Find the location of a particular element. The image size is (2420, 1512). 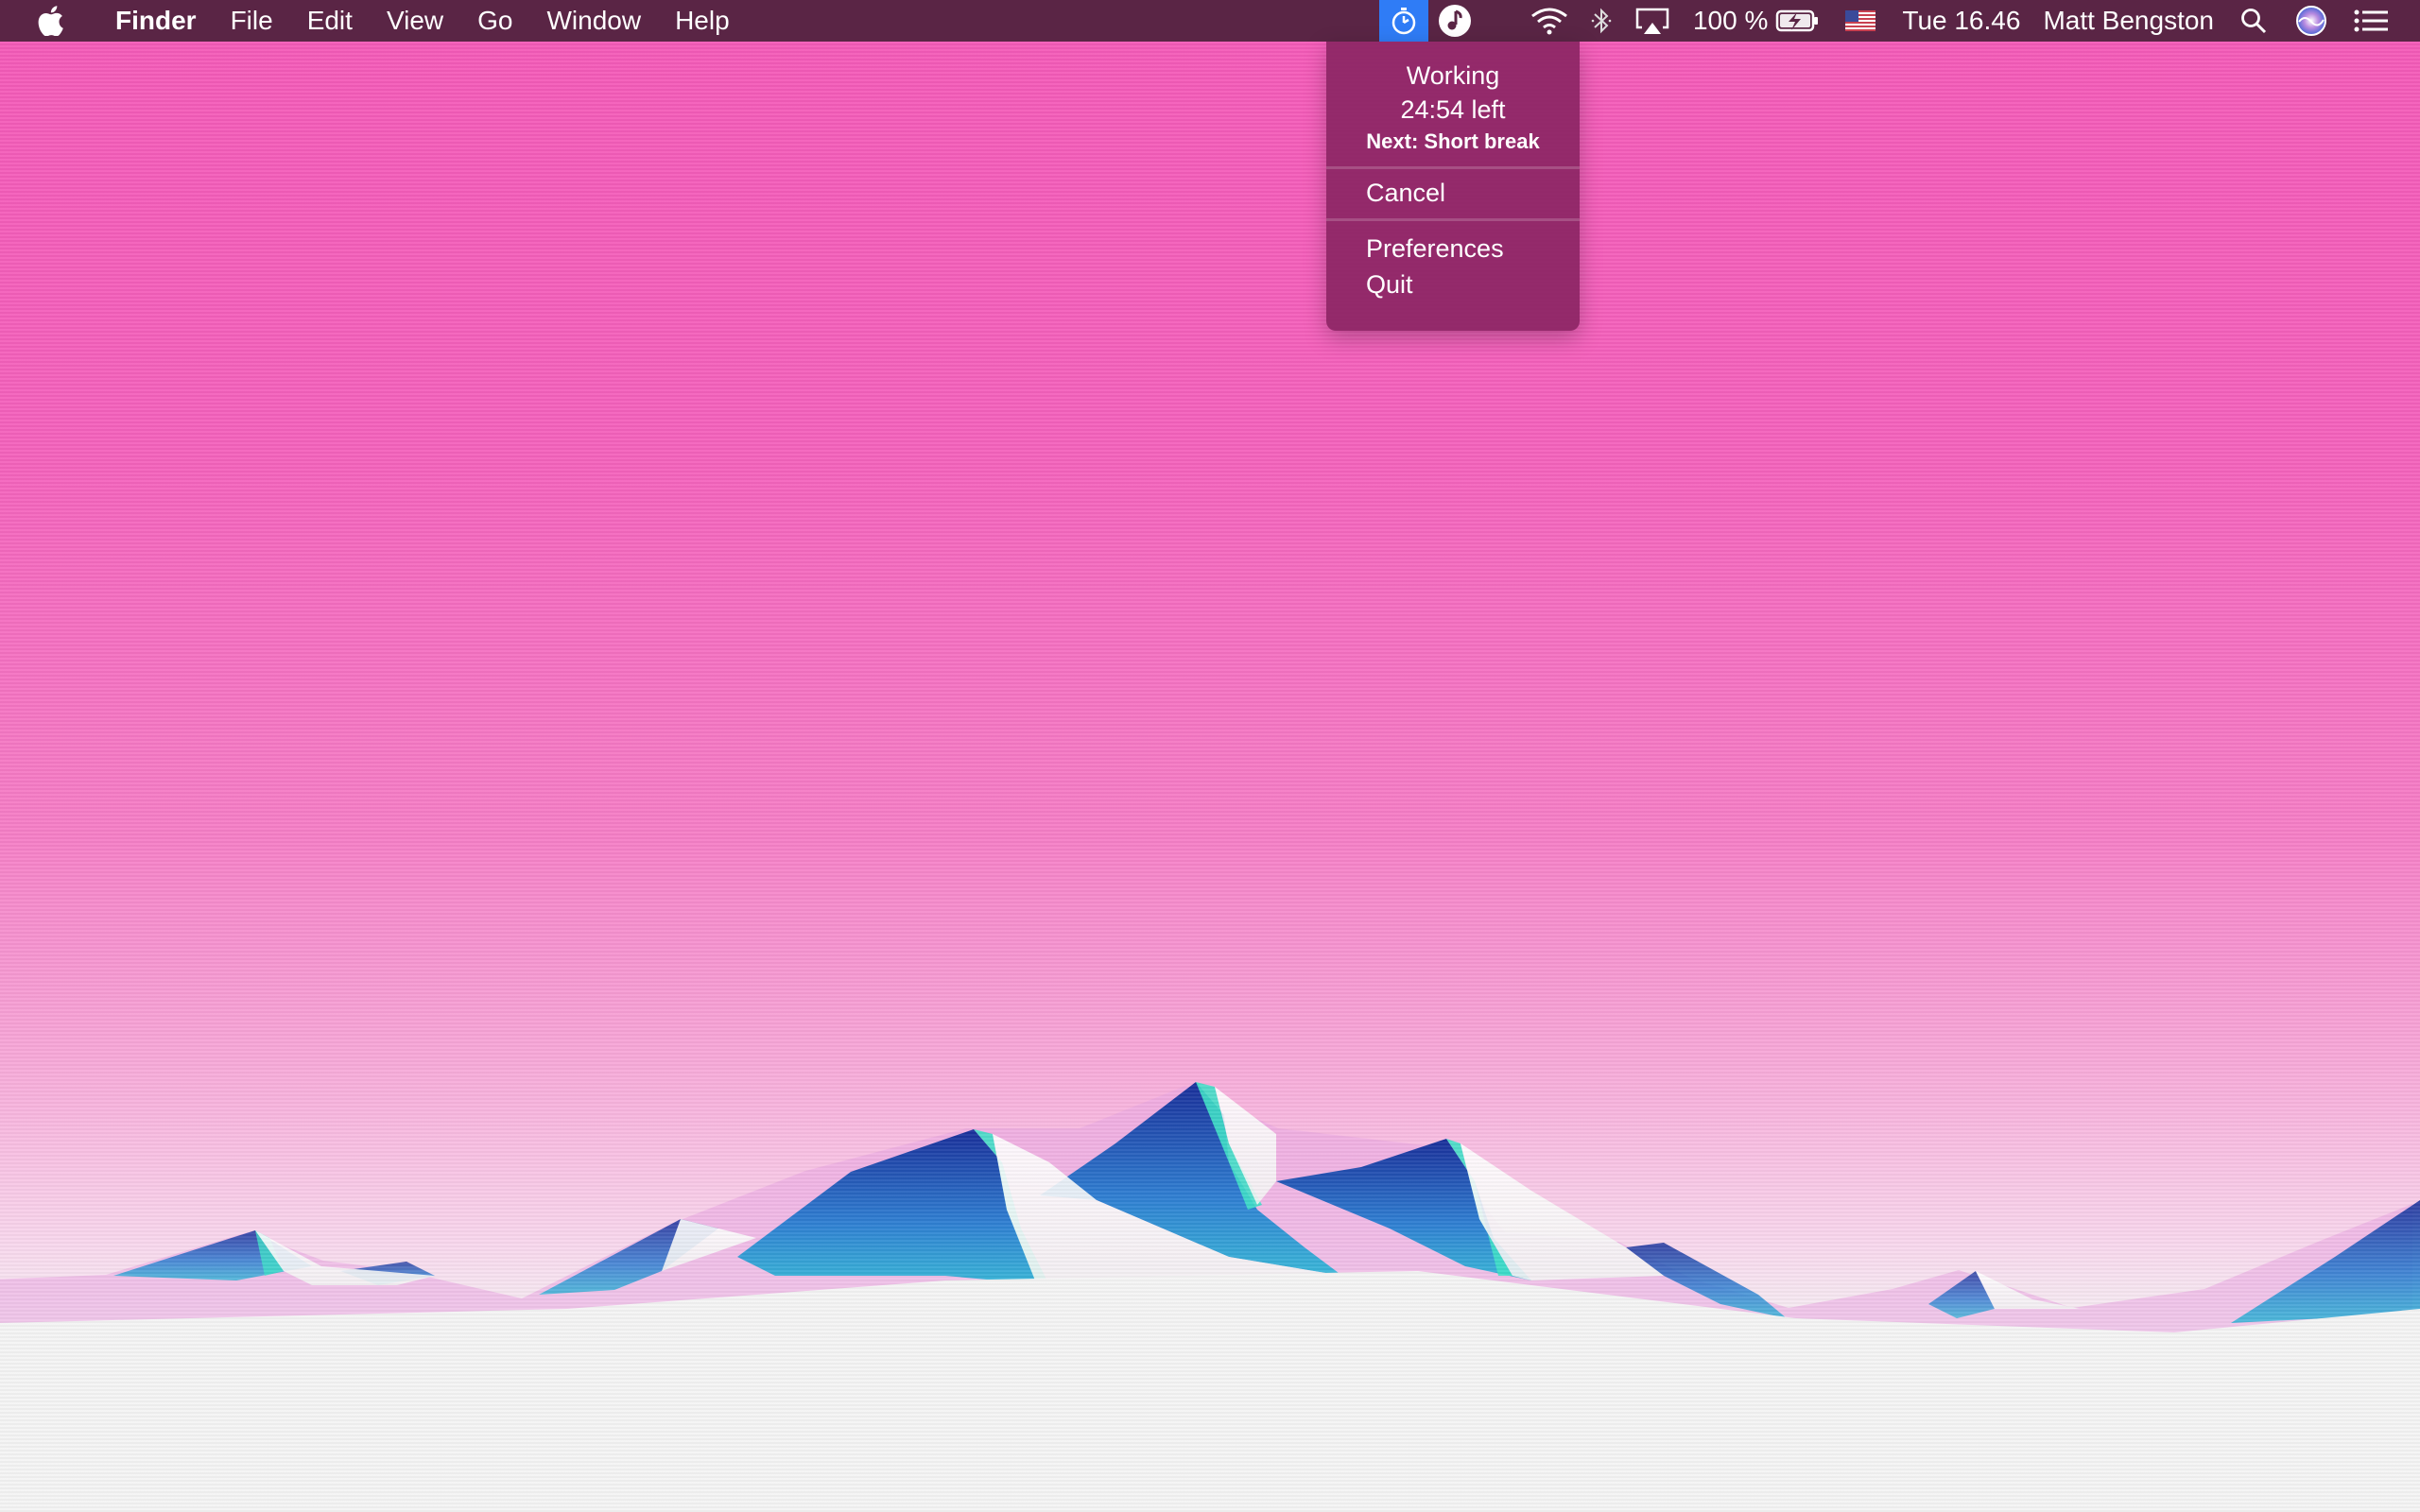

menu-bar-status-area: 100 % Tue 16.46 Matt Bengston is located at coordinates (1899, 21).